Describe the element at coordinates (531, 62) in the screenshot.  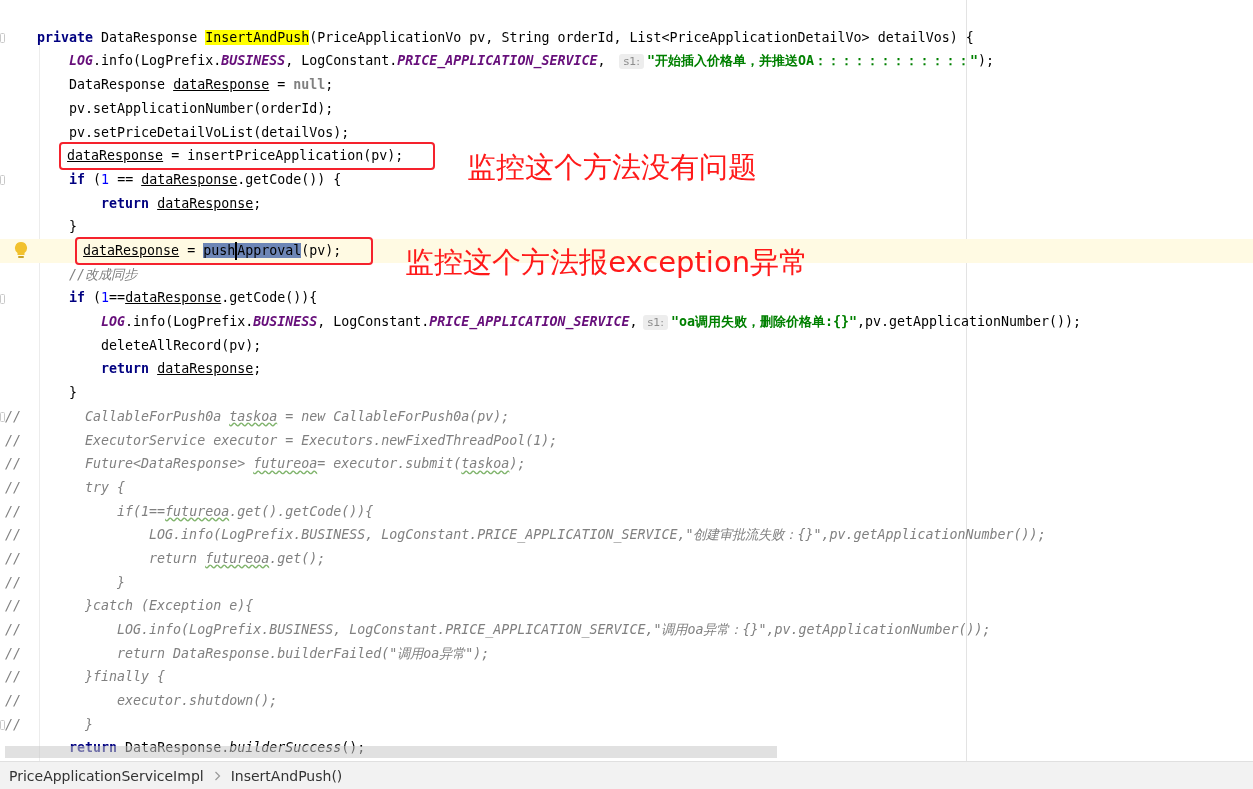
I see `code-line: LOG.info(LogPrefix.BUSINESS, LogConstant.PRICE_APPLICATION_SERVICE, s1: "开始插入价格单，并推送OA：：：：：：：：：：：：");` at that location.